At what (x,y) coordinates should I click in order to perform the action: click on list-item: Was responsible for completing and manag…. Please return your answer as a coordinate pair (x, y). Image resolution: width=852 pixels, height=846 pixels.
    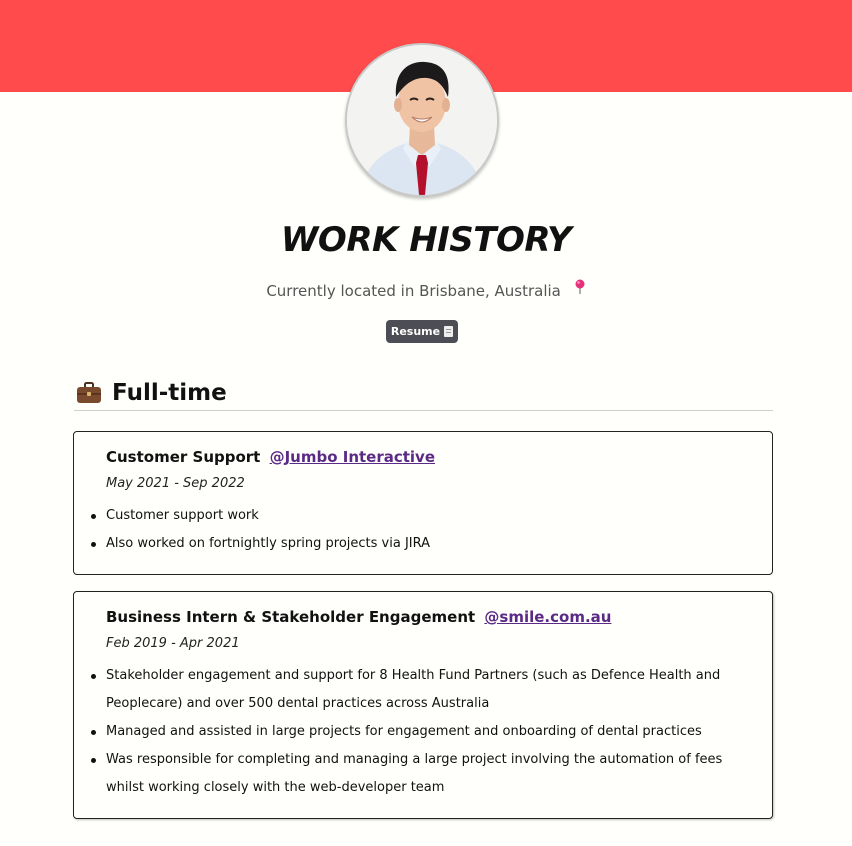
    Looking at the image, I should click on (418, 774).